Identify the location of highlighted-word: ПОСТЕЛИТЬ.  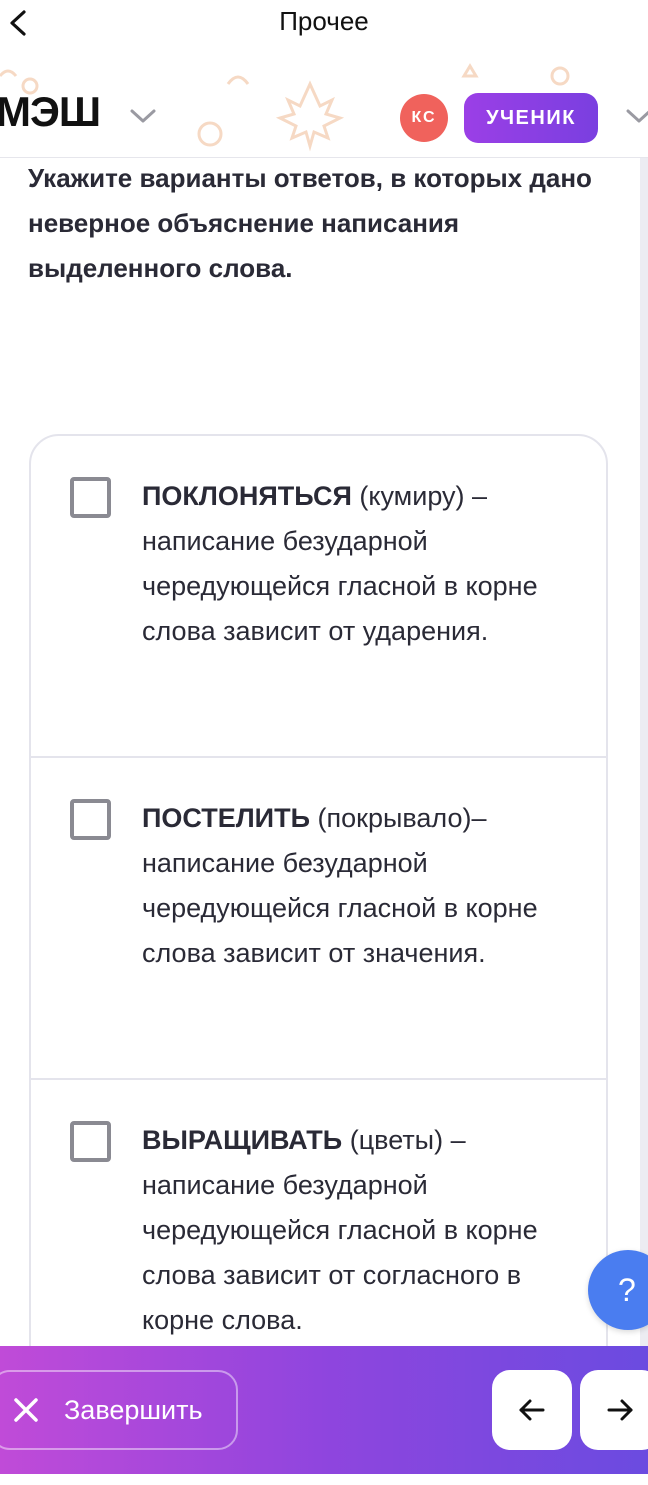
(226, 818).